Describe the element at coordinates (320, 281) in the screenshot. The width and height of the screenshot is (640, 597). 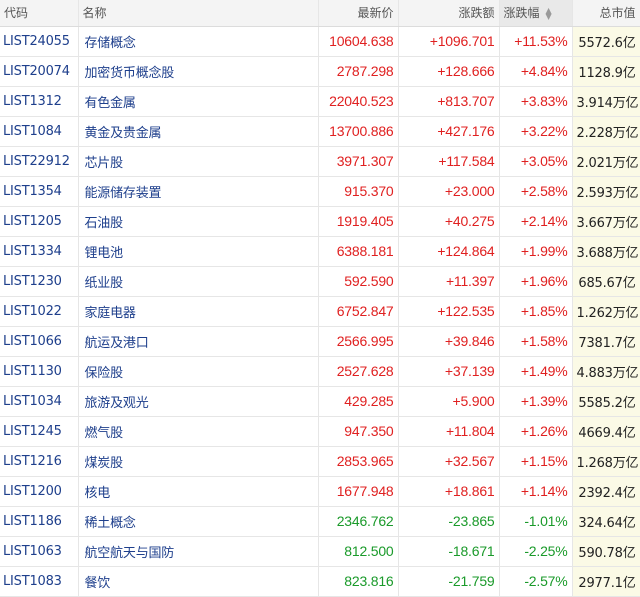
I see `table-row: LIST1230 纸业股 592.590 +11.397 +1.96% 685.67亿` at that location.